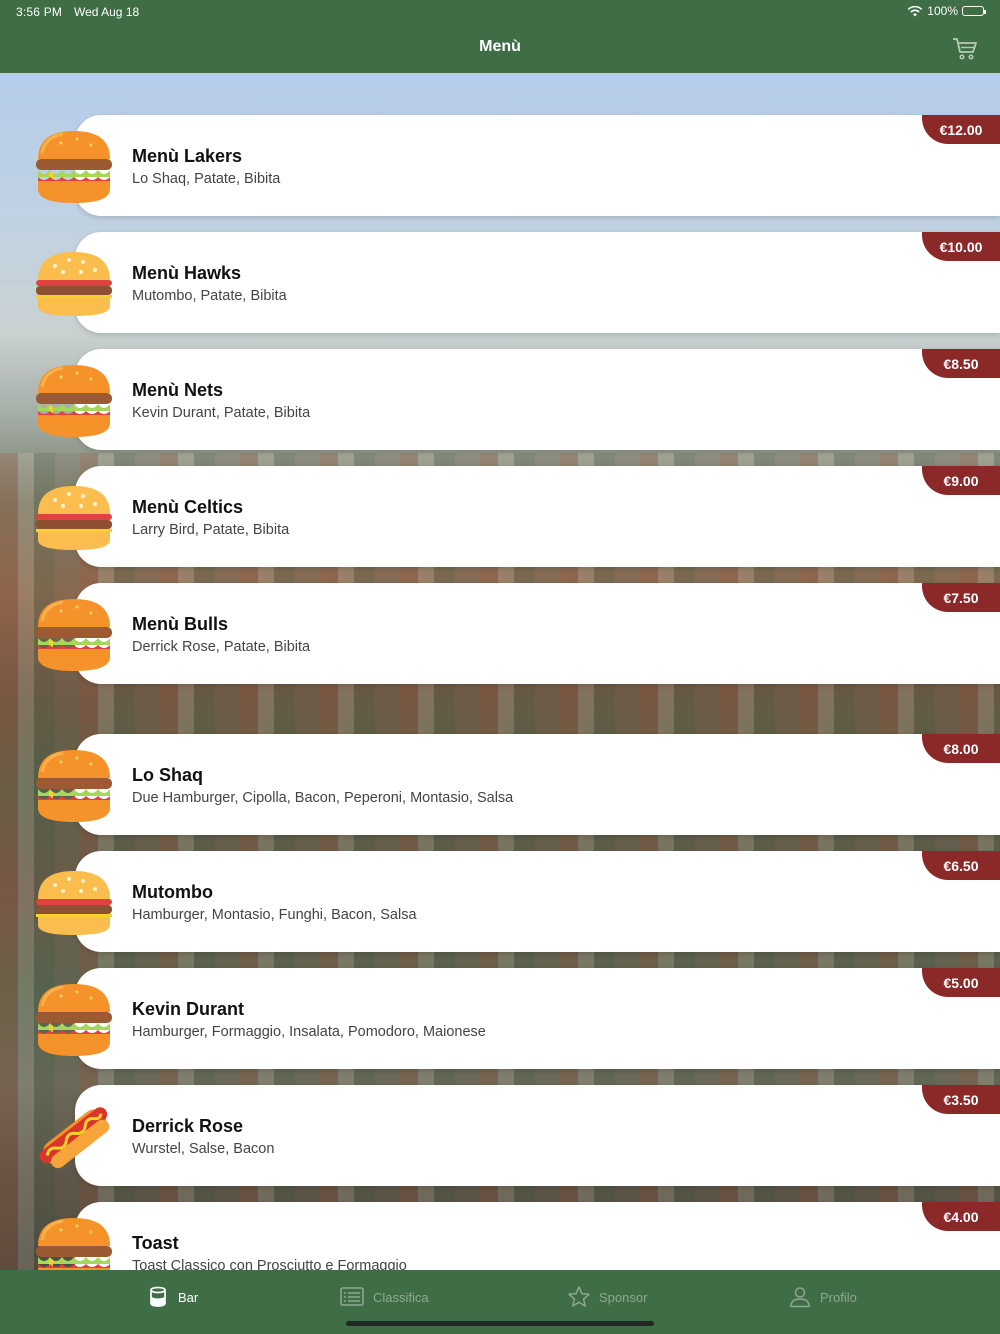 The width and height of the screenshot is (1000, 1334). What do you see at coordinates (965, 49) in the screenshot?
I see `cart-icon` at bounding box center [965, 49].